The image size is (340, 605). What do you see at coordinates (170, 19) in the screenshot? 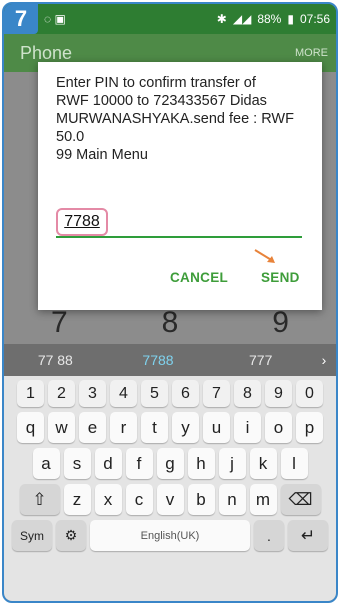
I see `status-bar: ◌ ▣ ✱ ◢◢ 88% ▮ 07:56` at bounding box center [170, 19].